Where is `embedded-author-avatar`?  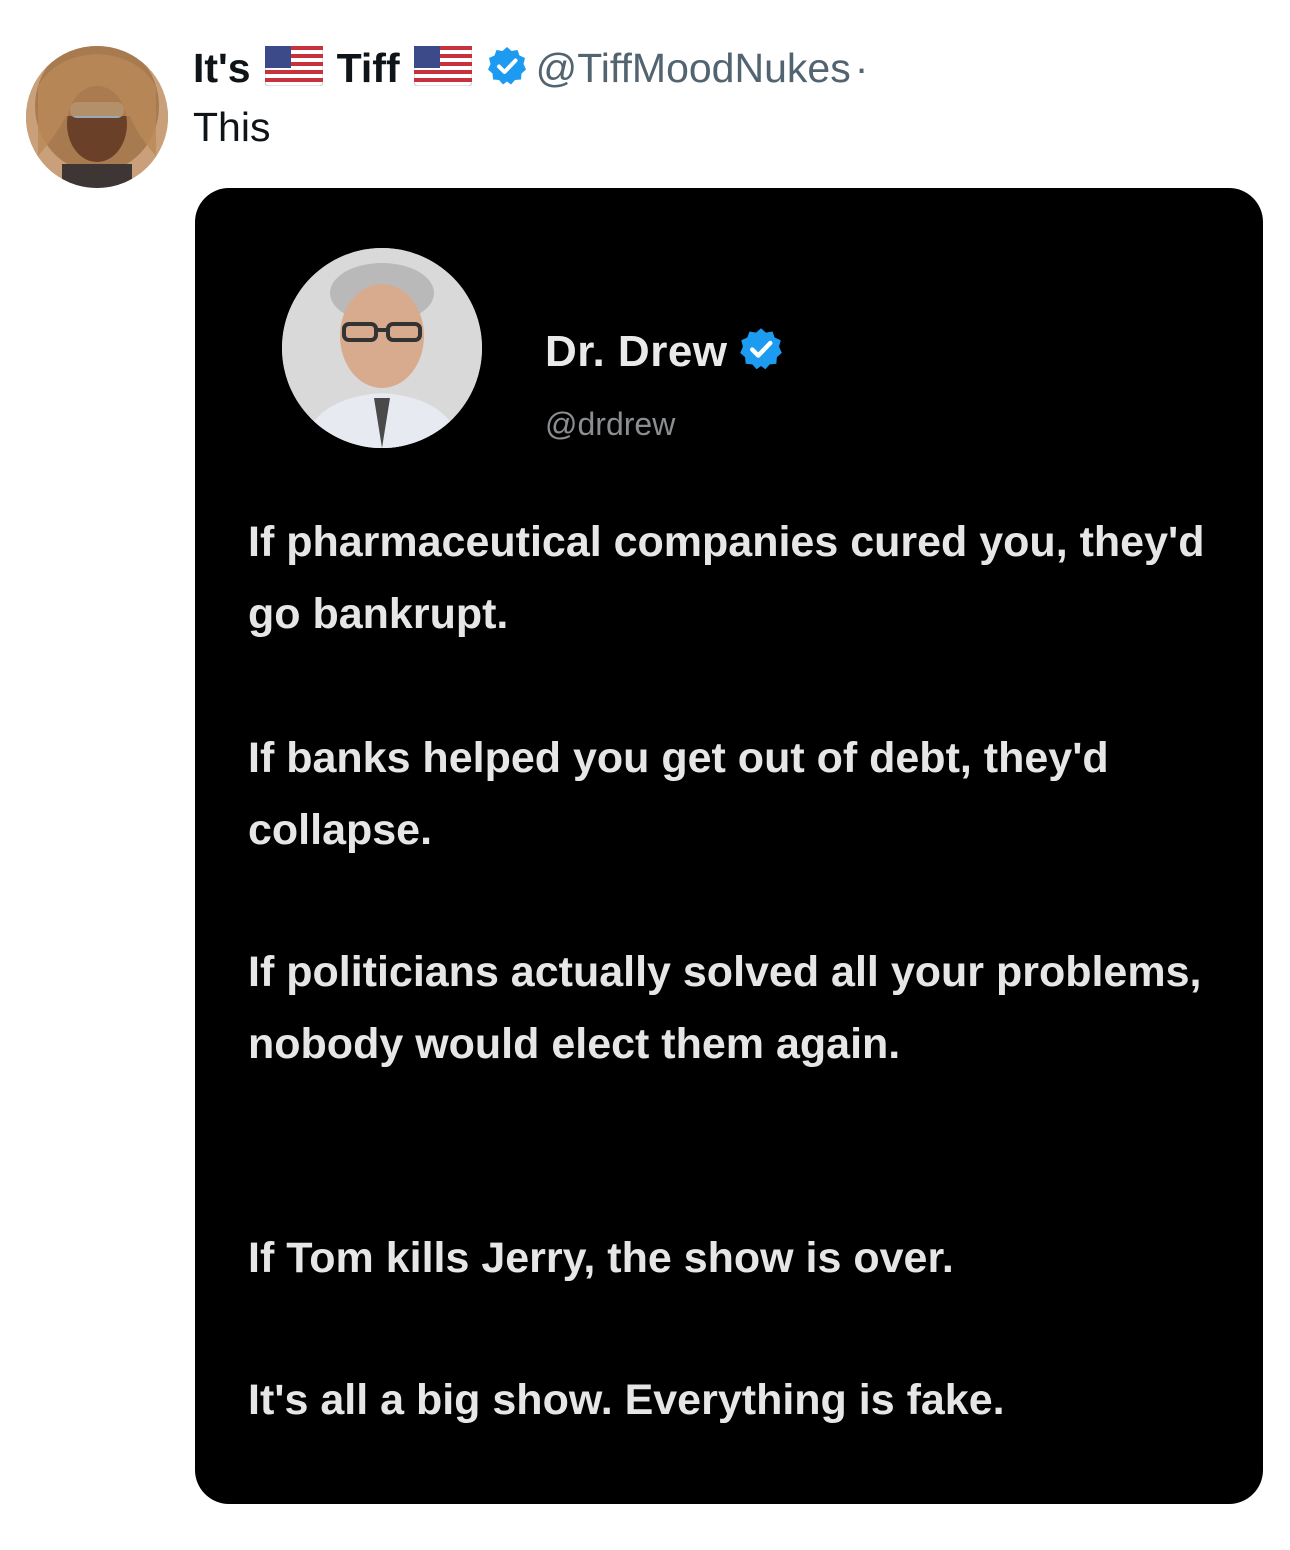
embedded-author-avatar is located at coordinates (382, 348).